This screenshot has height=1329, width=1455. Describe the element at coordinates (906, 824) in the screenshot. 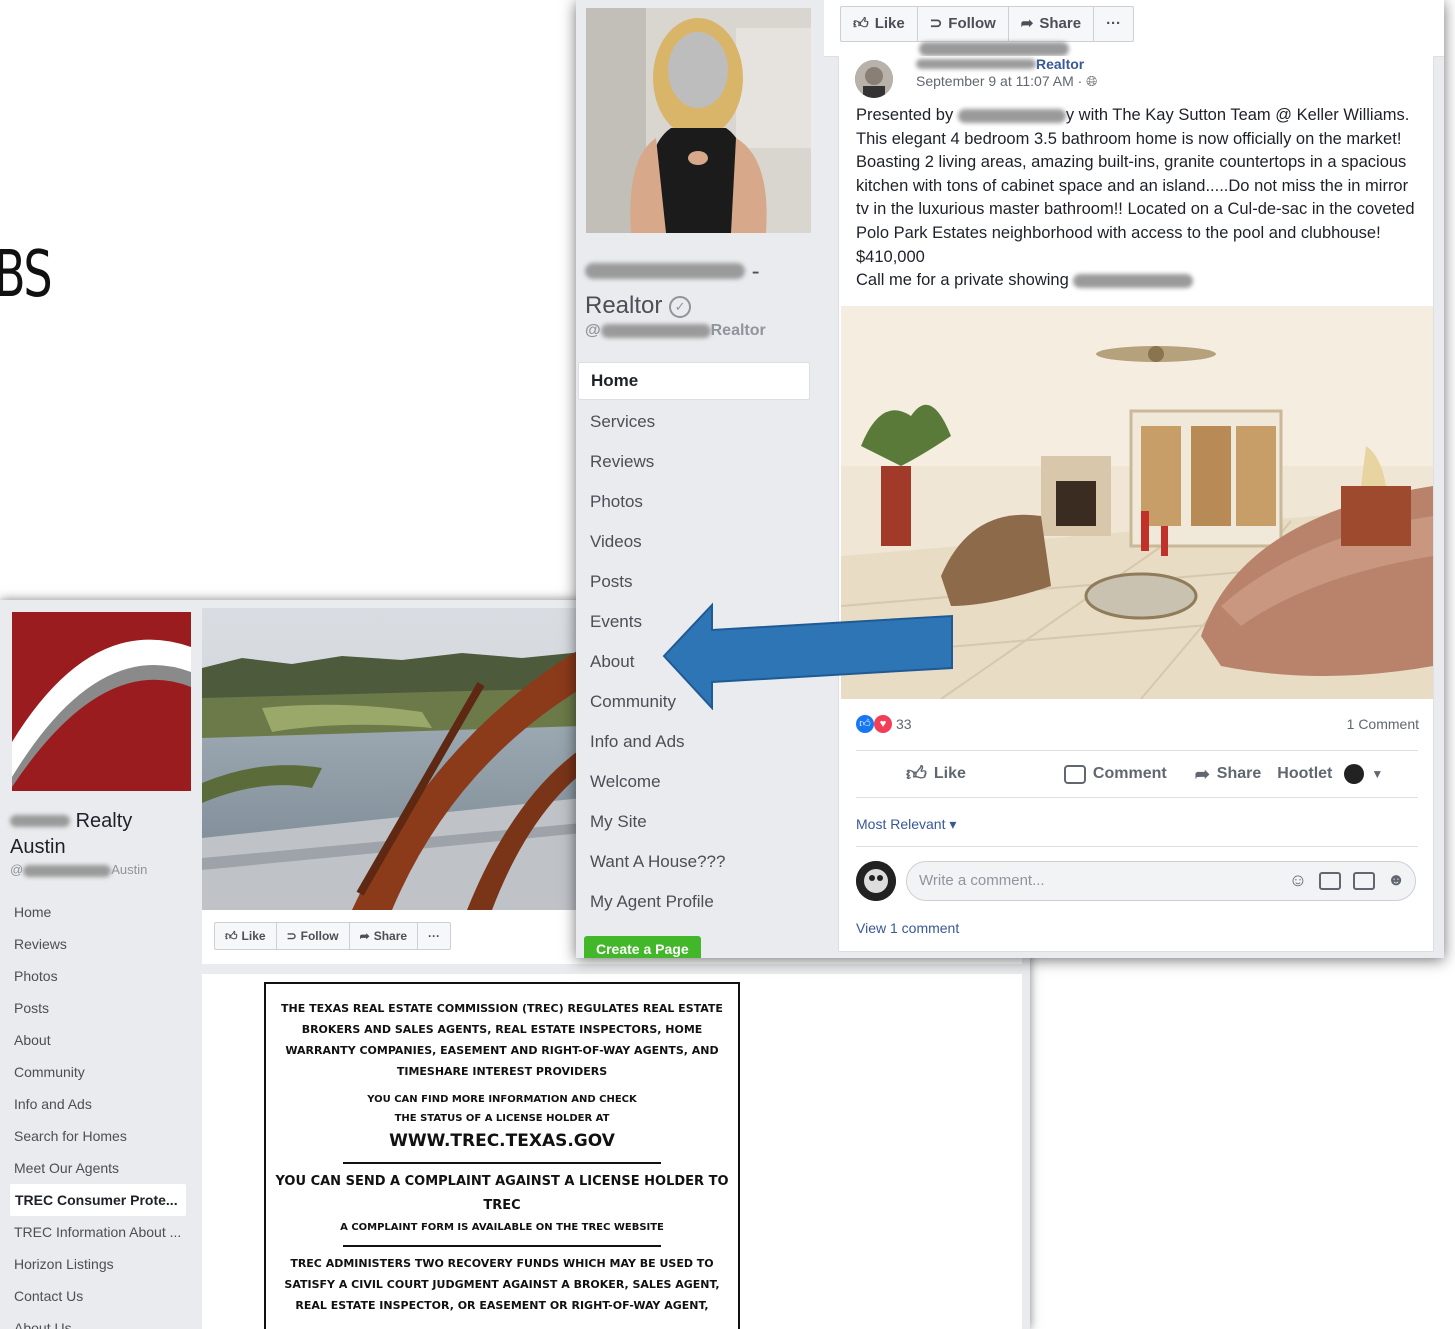

I see `most-relevant-dropdown: Most Relevant ▾` at that location.